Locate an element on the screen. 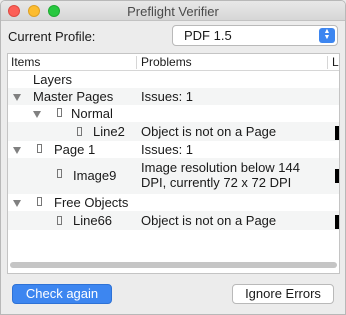 The height and width of the screenshot is (315, 346). row-item-label: Free Objects is located at coordinates (91, 202).